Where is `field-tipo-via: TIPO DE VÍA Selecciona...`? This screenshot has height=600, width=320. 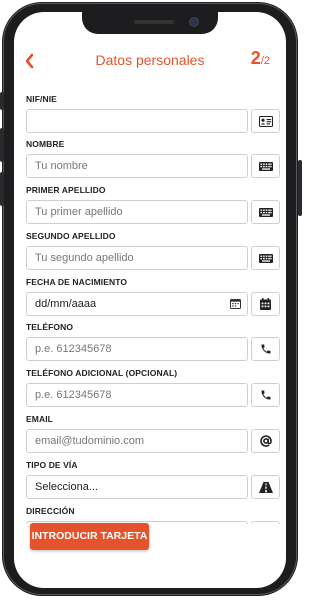 field-tipo-via: TIPO DE VÍA Selecciona... is located at coordinates (153, 479).